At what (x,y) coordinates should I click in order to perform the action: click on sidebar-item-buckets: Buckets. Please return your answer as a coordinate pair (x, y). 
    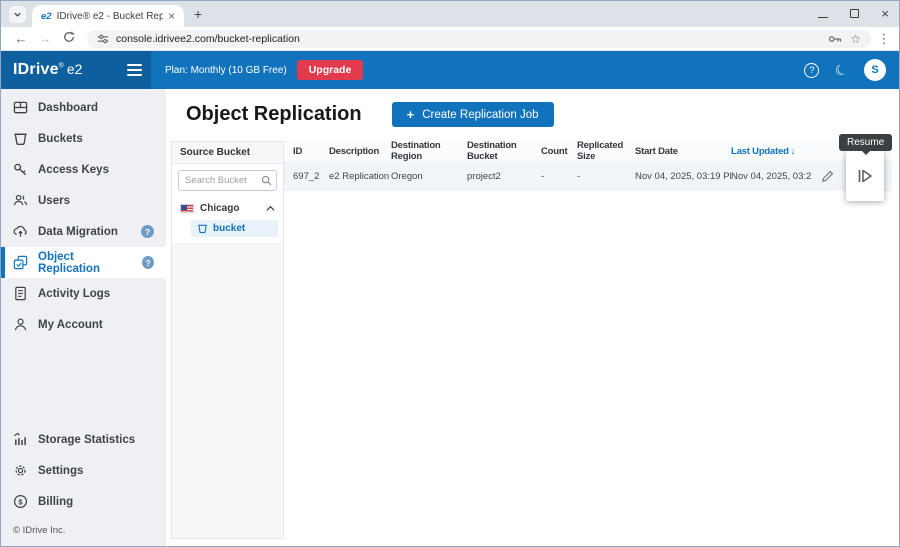
    Looking at the image, I should click on (83, 138).